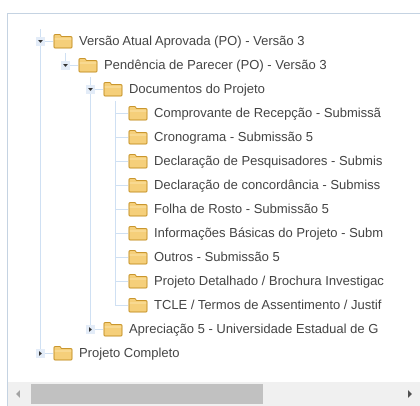 The width and height of the screenshot is (420, 406). I want to click on tree-item: Informações Básicas do Projeto - Subm, so click(269, 233).